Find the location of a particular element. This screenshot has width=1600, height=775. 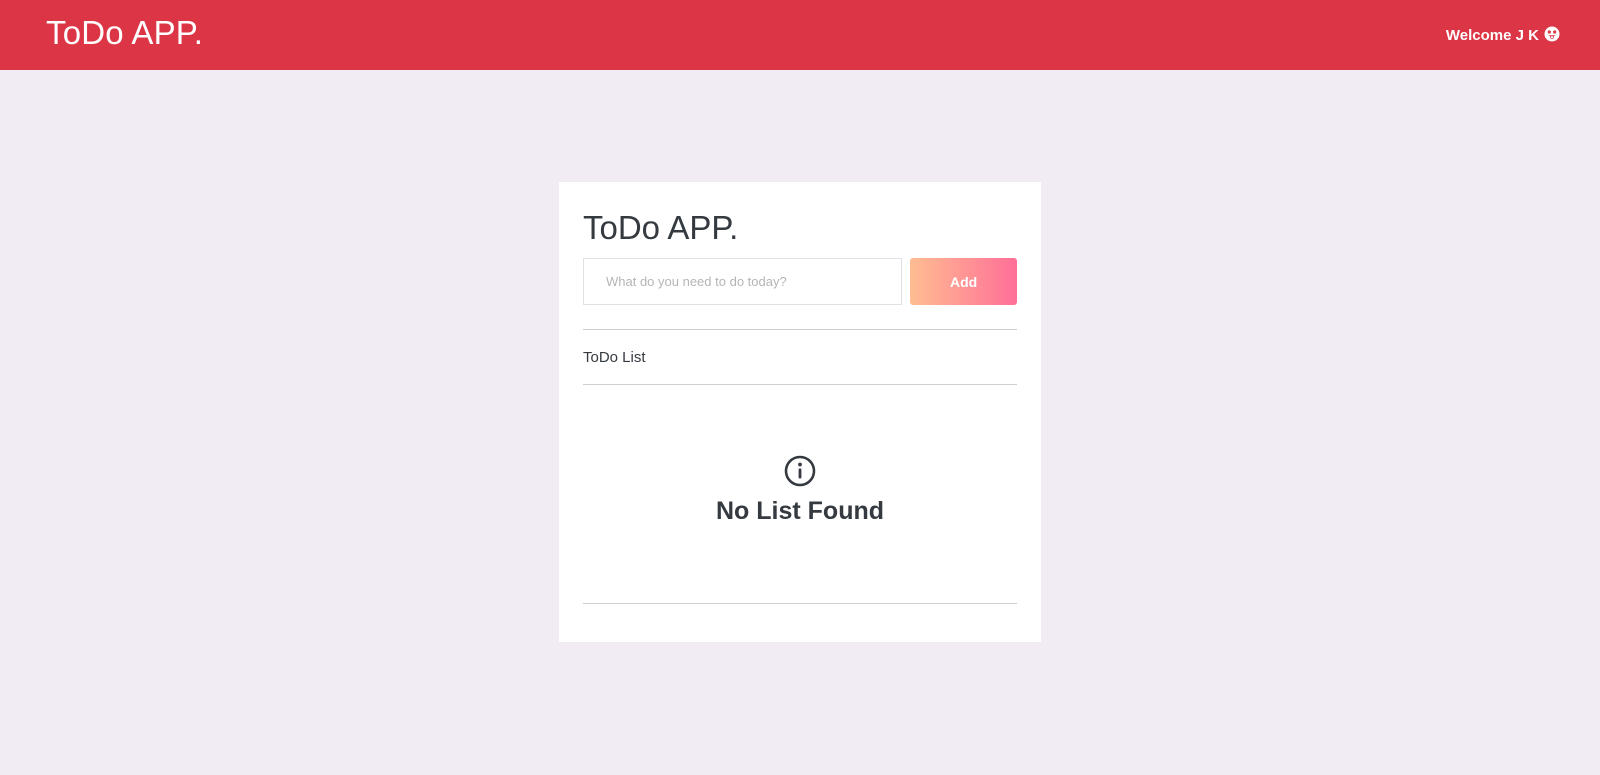

add-button: Add is located at coordinates (963, 281).